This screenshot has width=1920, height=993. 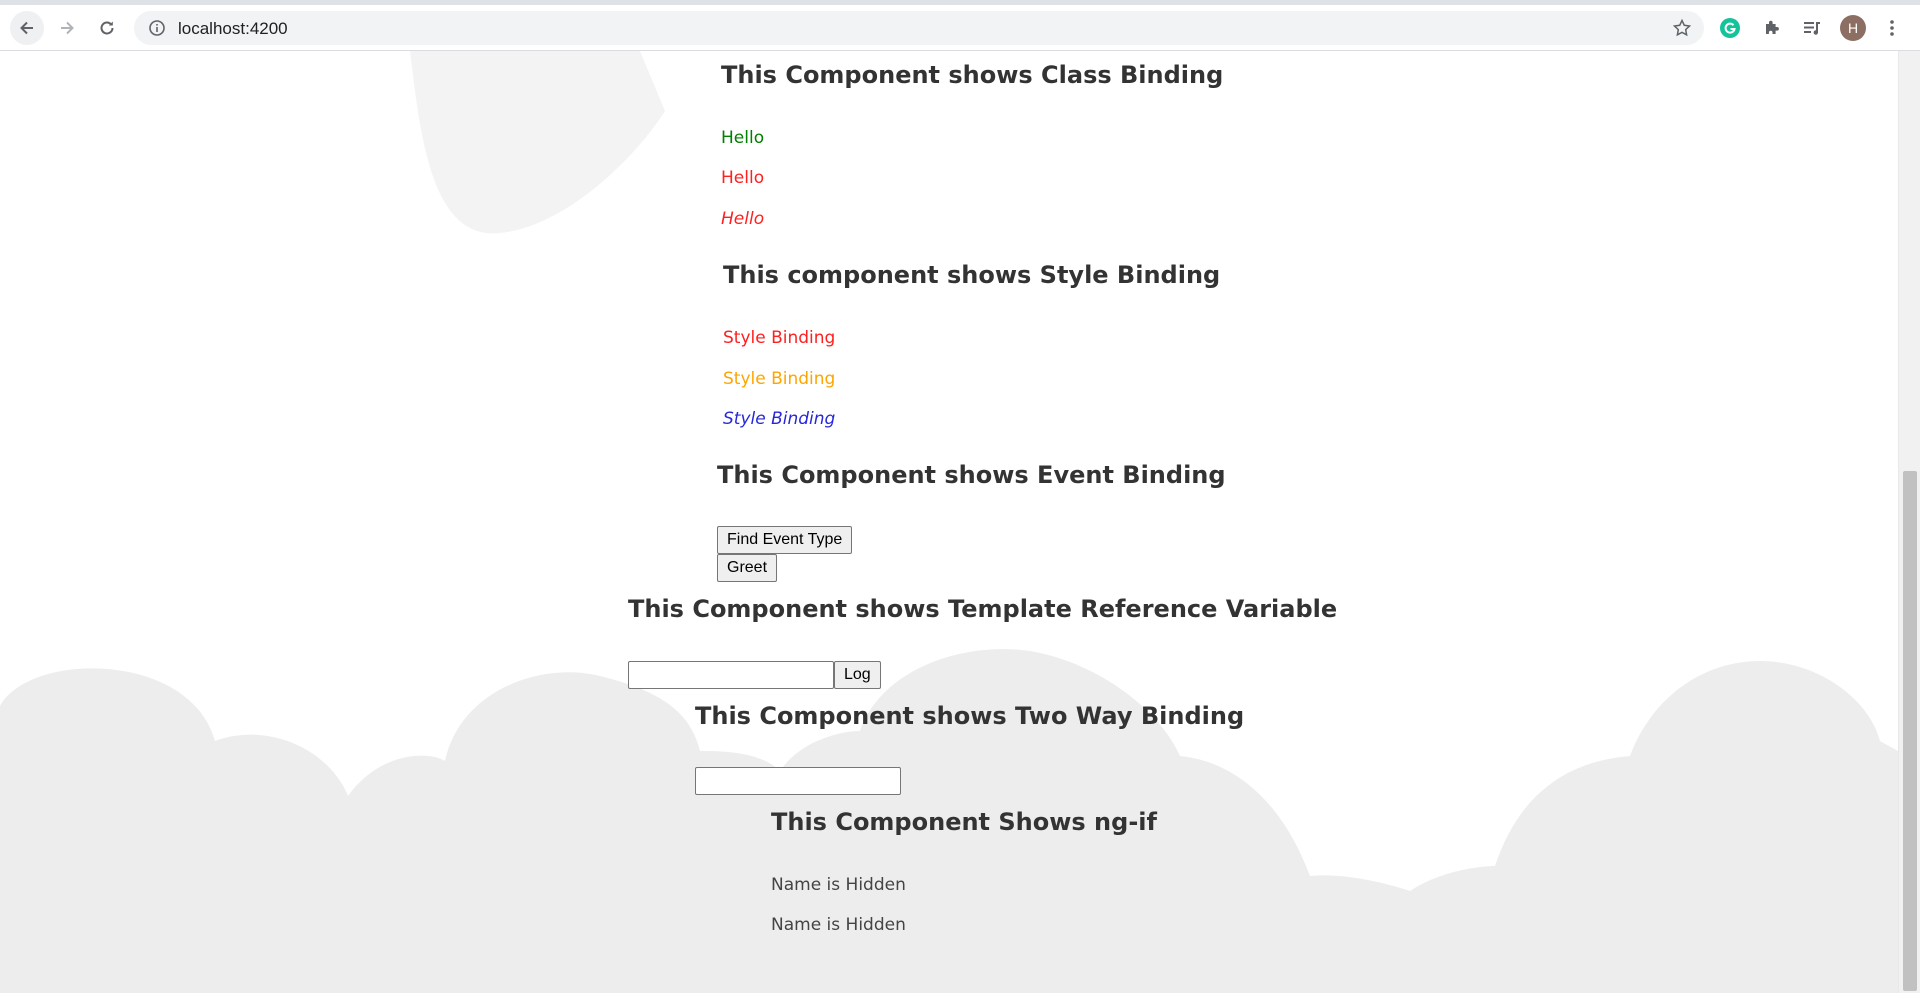 What do you see at coordinates (1853, 28) in the screenshot?
I see `profile-avatar: H` at bounding box center [1853, 28].